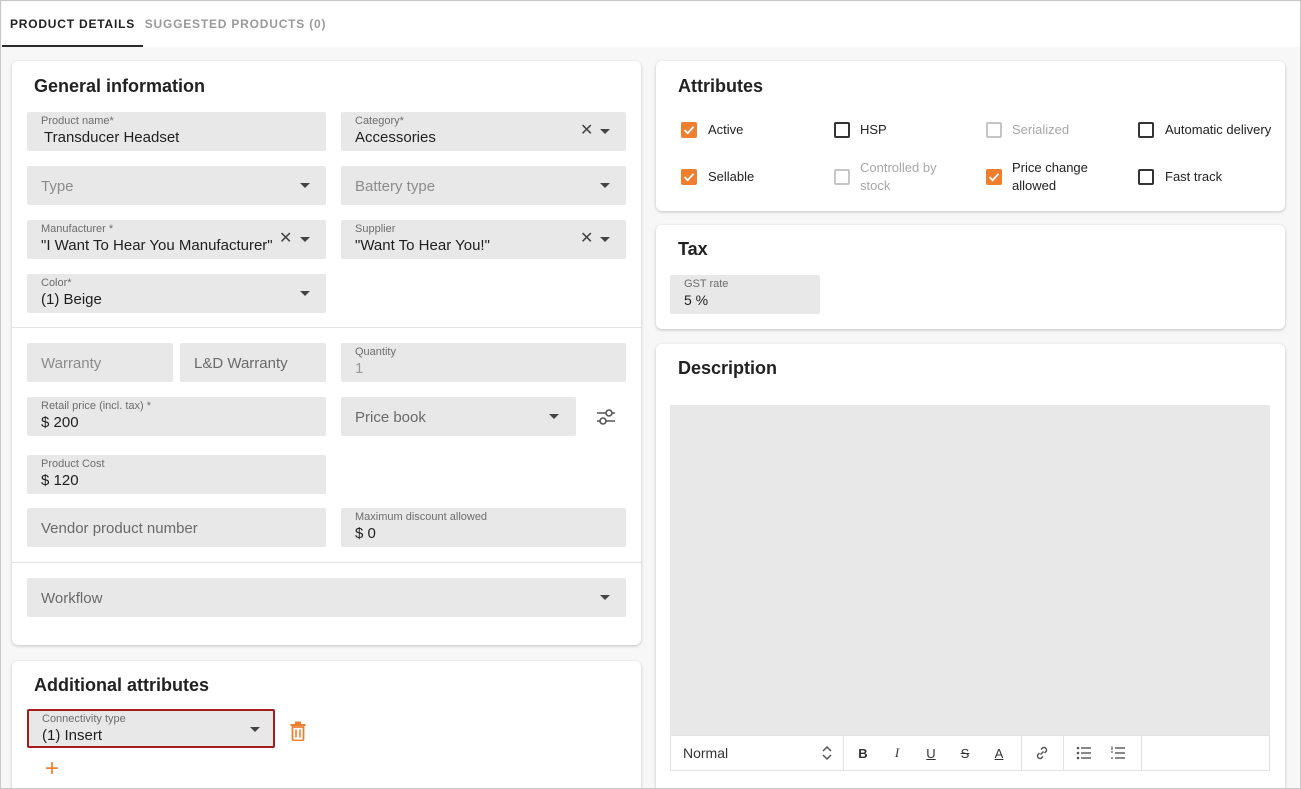  What do you see at coordinates (375, 352) in the screenshot?
I see `field-label: Quantity` at bounding box center [375, 352].